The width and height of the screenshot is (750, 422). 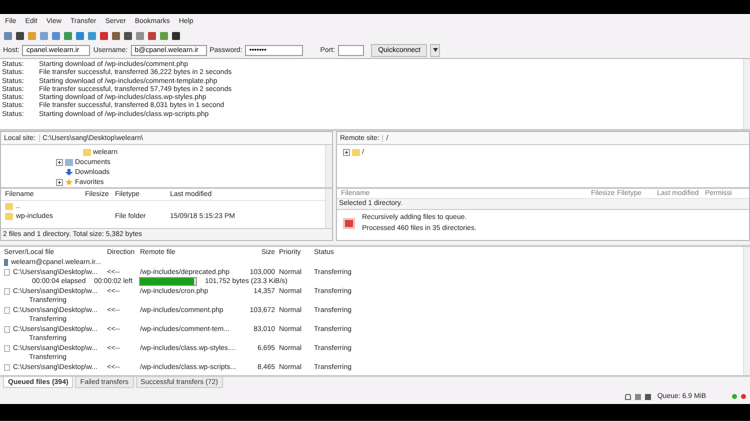 I want to click on favorites-icon, so click(x=69, y=182).